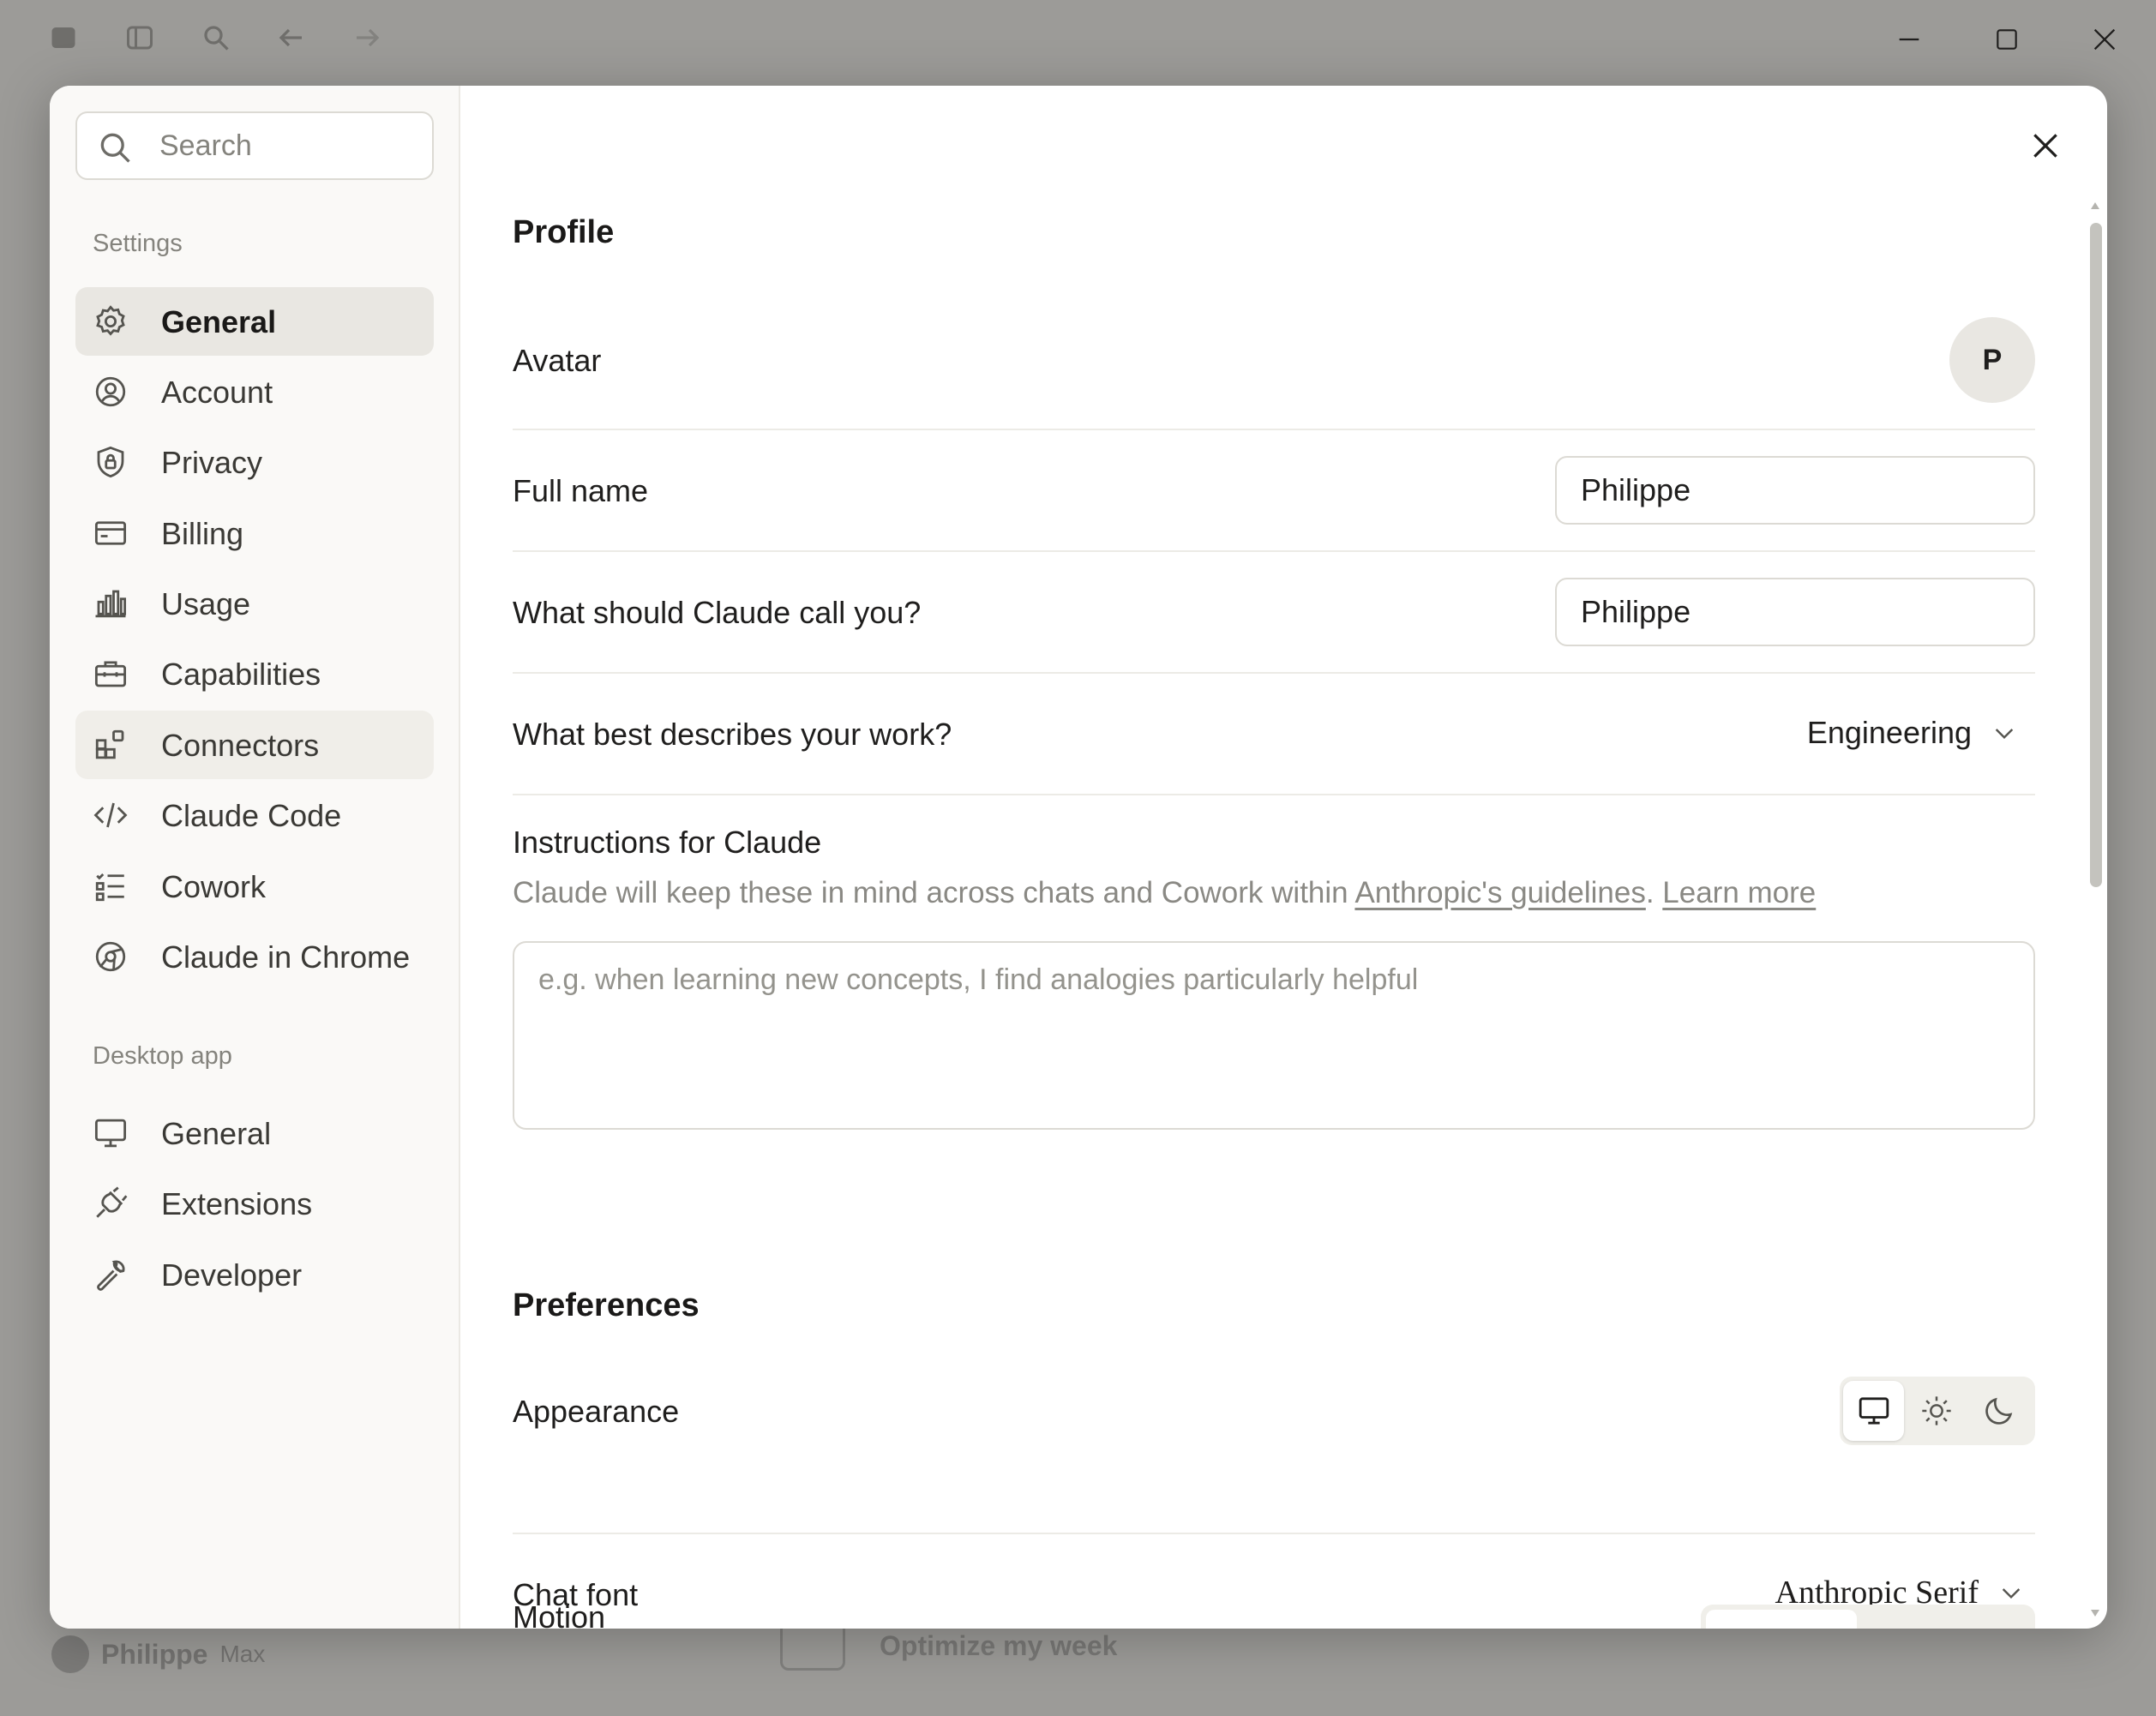  I want to click on sun-icon, so click(1936, 1410).